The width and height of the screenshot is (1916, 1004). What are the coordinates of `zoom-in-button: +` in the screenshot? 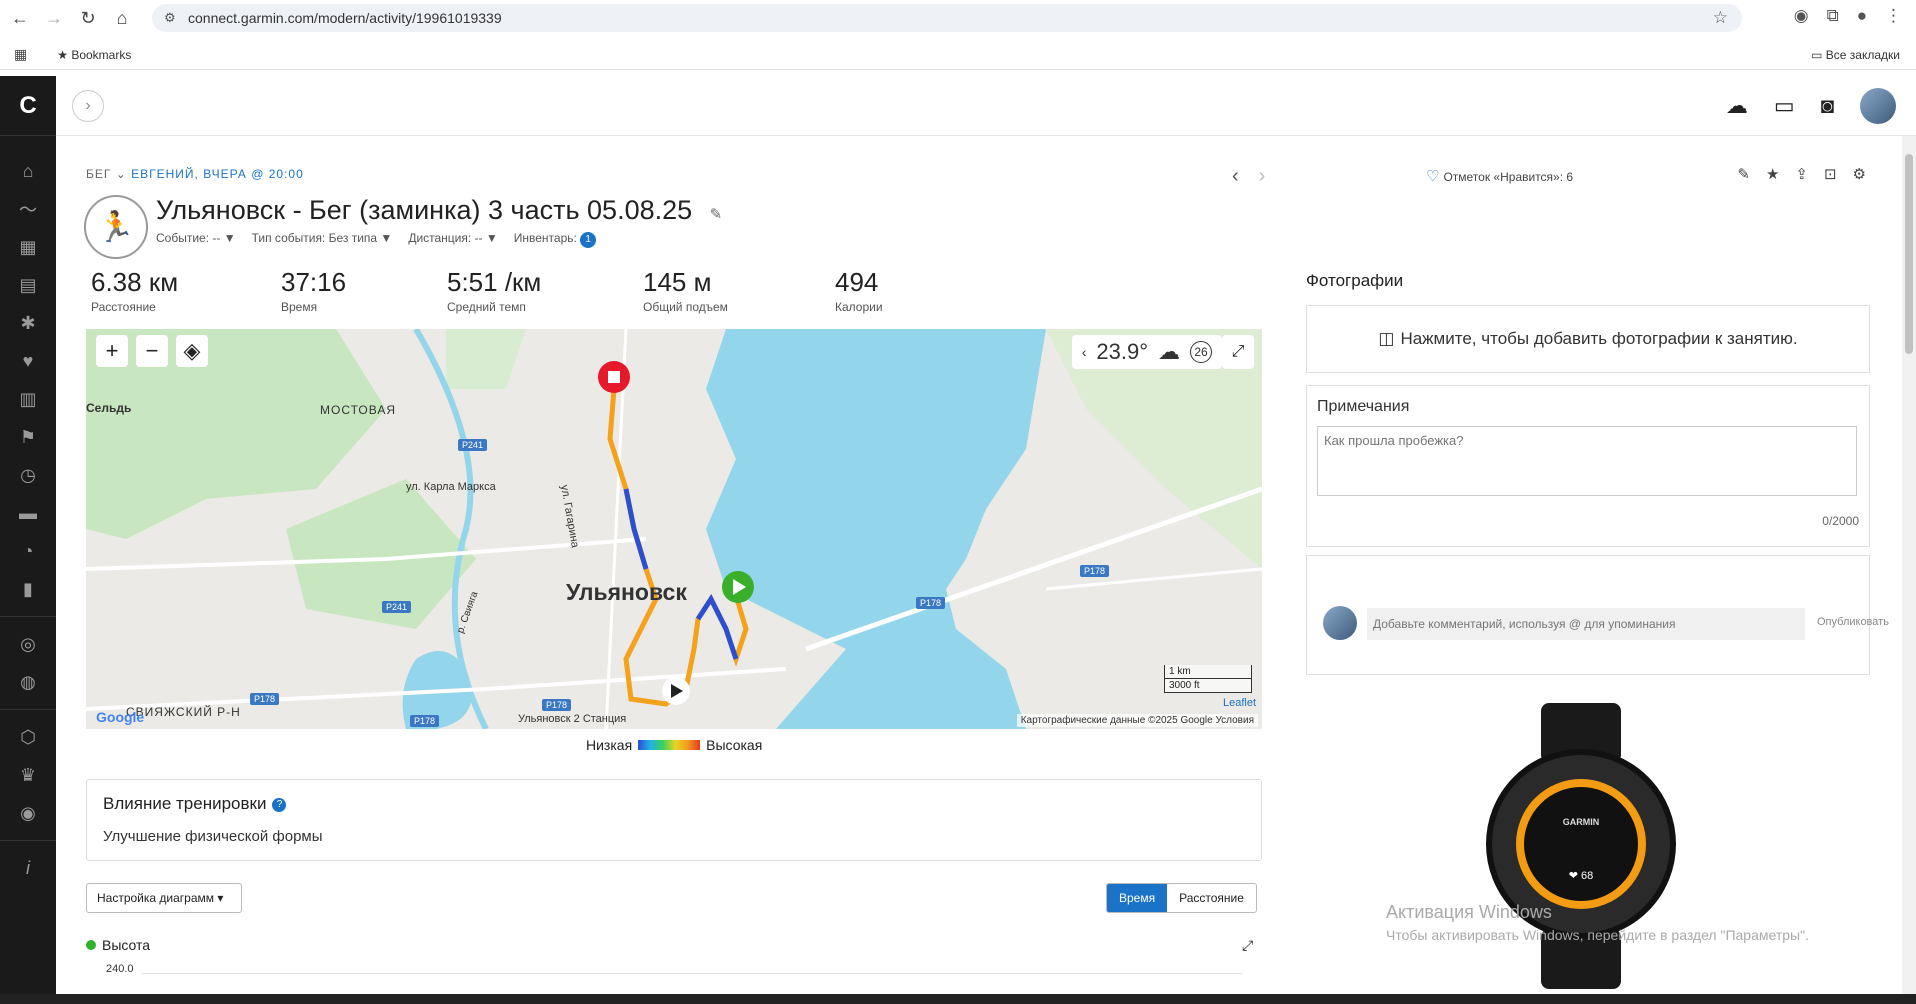 It's located at (112, 351).